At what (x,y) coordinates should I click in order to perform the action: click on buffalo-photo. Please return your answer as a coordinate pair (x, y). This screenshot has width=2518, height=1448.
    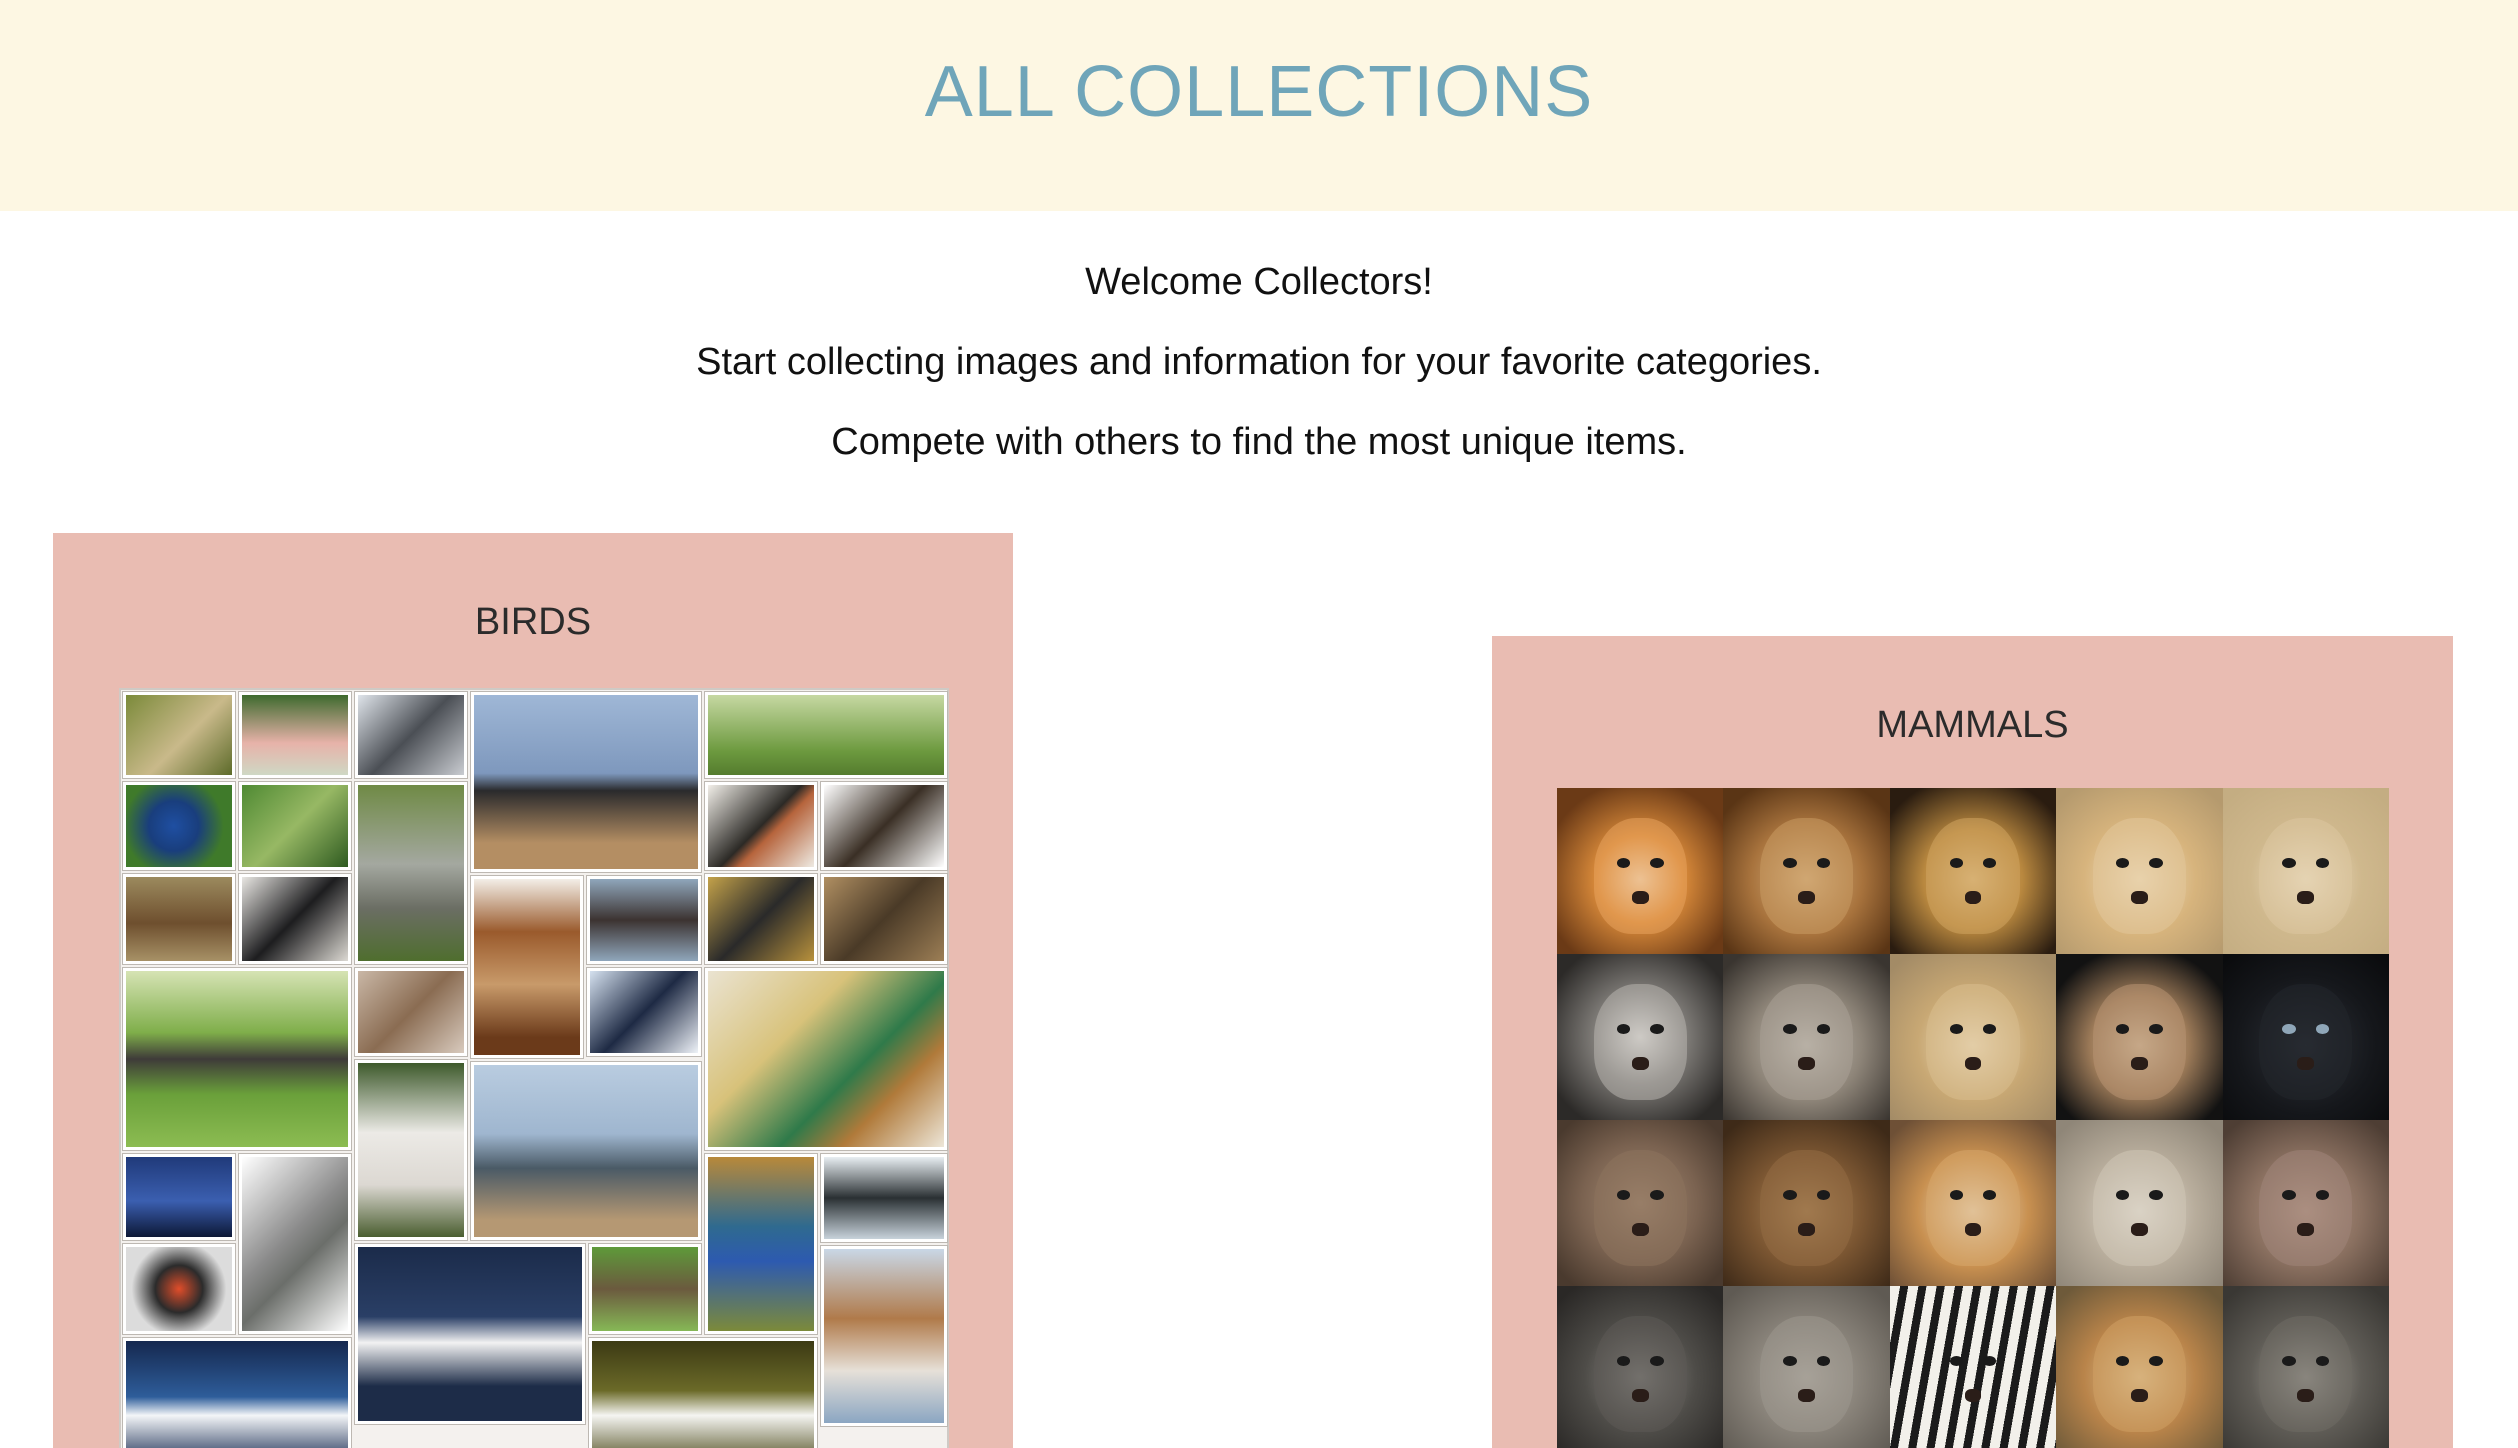
    Looking at the image, I should click on (1640, 1367).